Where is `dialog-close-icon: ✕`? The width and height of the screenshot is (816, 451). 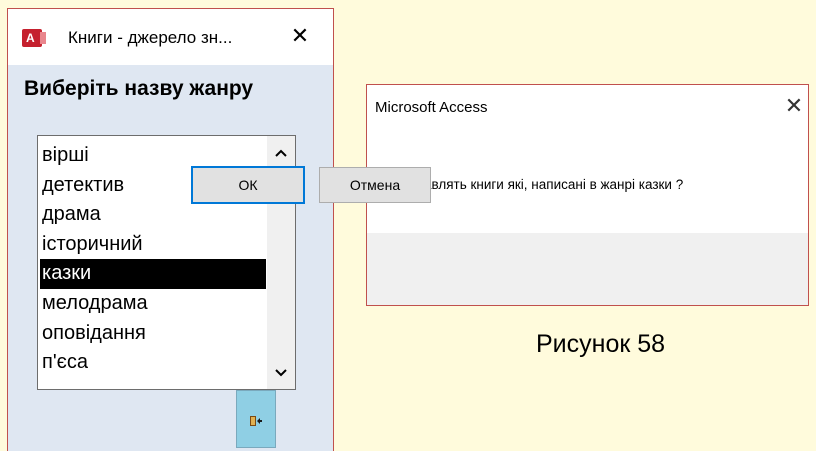 dialog-close-icon: ✕ is located at coordinates (794, 106).